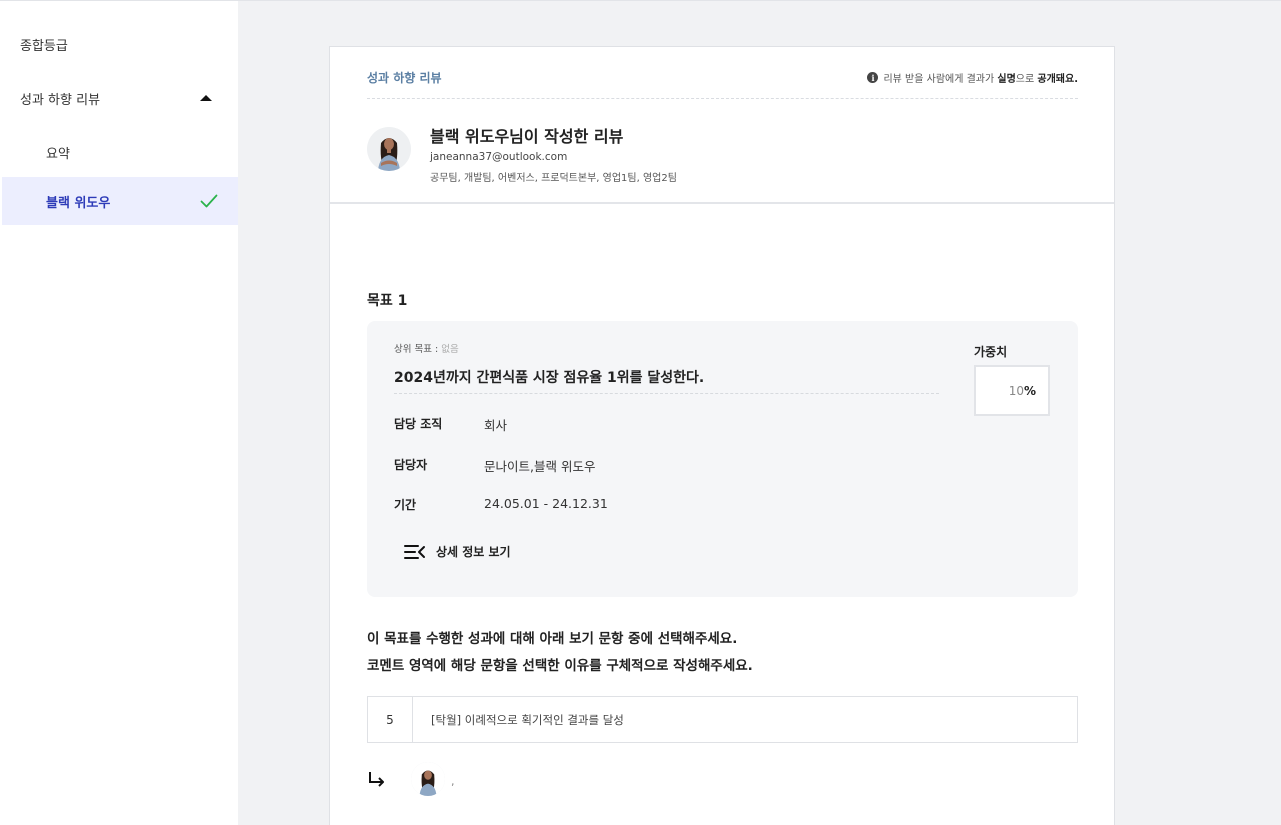  I want to click on avatar, so click(389, 149).